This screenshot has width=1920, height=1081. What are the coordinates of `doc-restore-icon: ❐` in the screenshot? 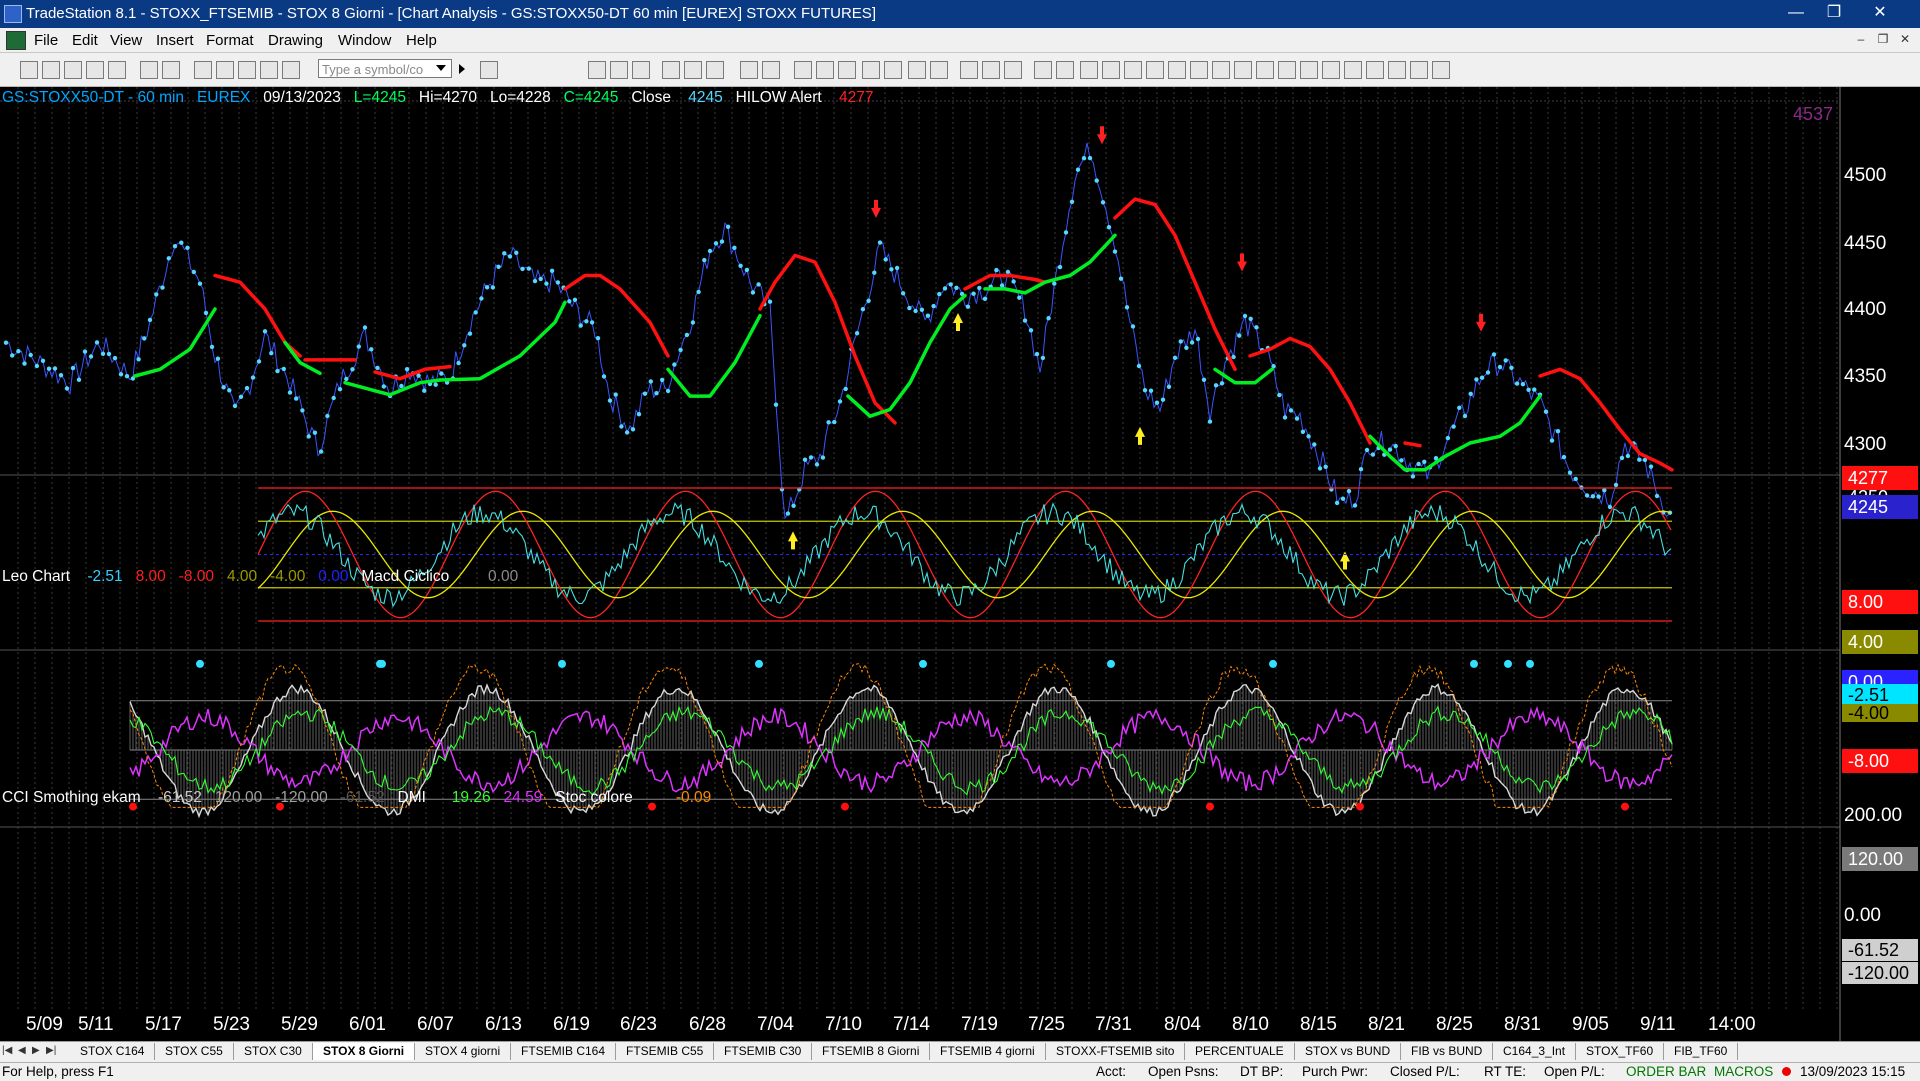 It's located at (1883, 40).